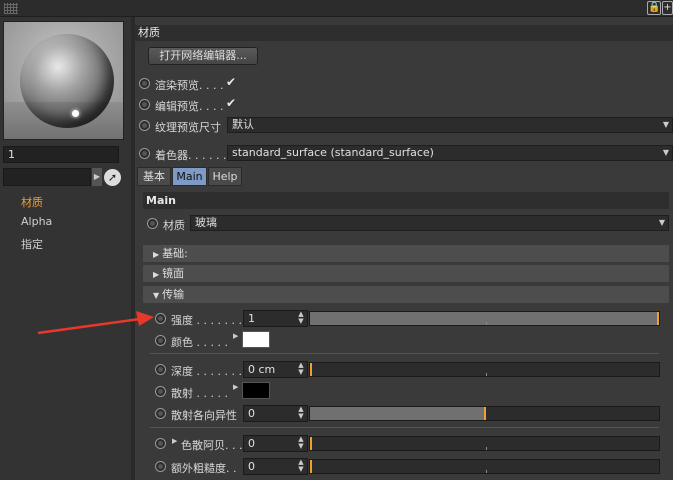  Describe the element at coordinates (450, 125) in the screenshot. I see `texture-preview-size-dropdown: 默认 ▼` at that location.